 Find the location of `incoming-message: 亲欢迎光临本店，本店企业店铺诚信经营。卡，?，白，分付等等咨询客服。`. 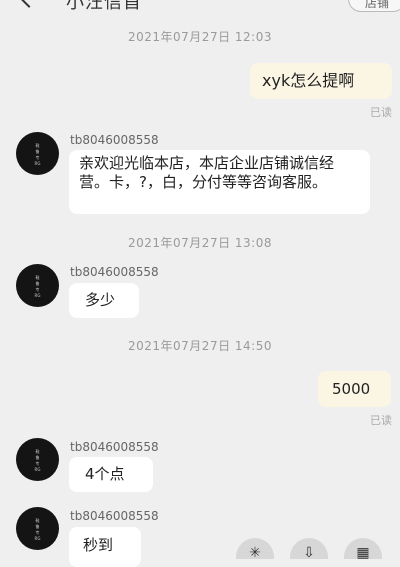

incoming-message: 亲欢迎光临本店，本店企业店铺诚信经营。卡，?，白，分付等等咨询客服。 is located at coordinates (219, 182).